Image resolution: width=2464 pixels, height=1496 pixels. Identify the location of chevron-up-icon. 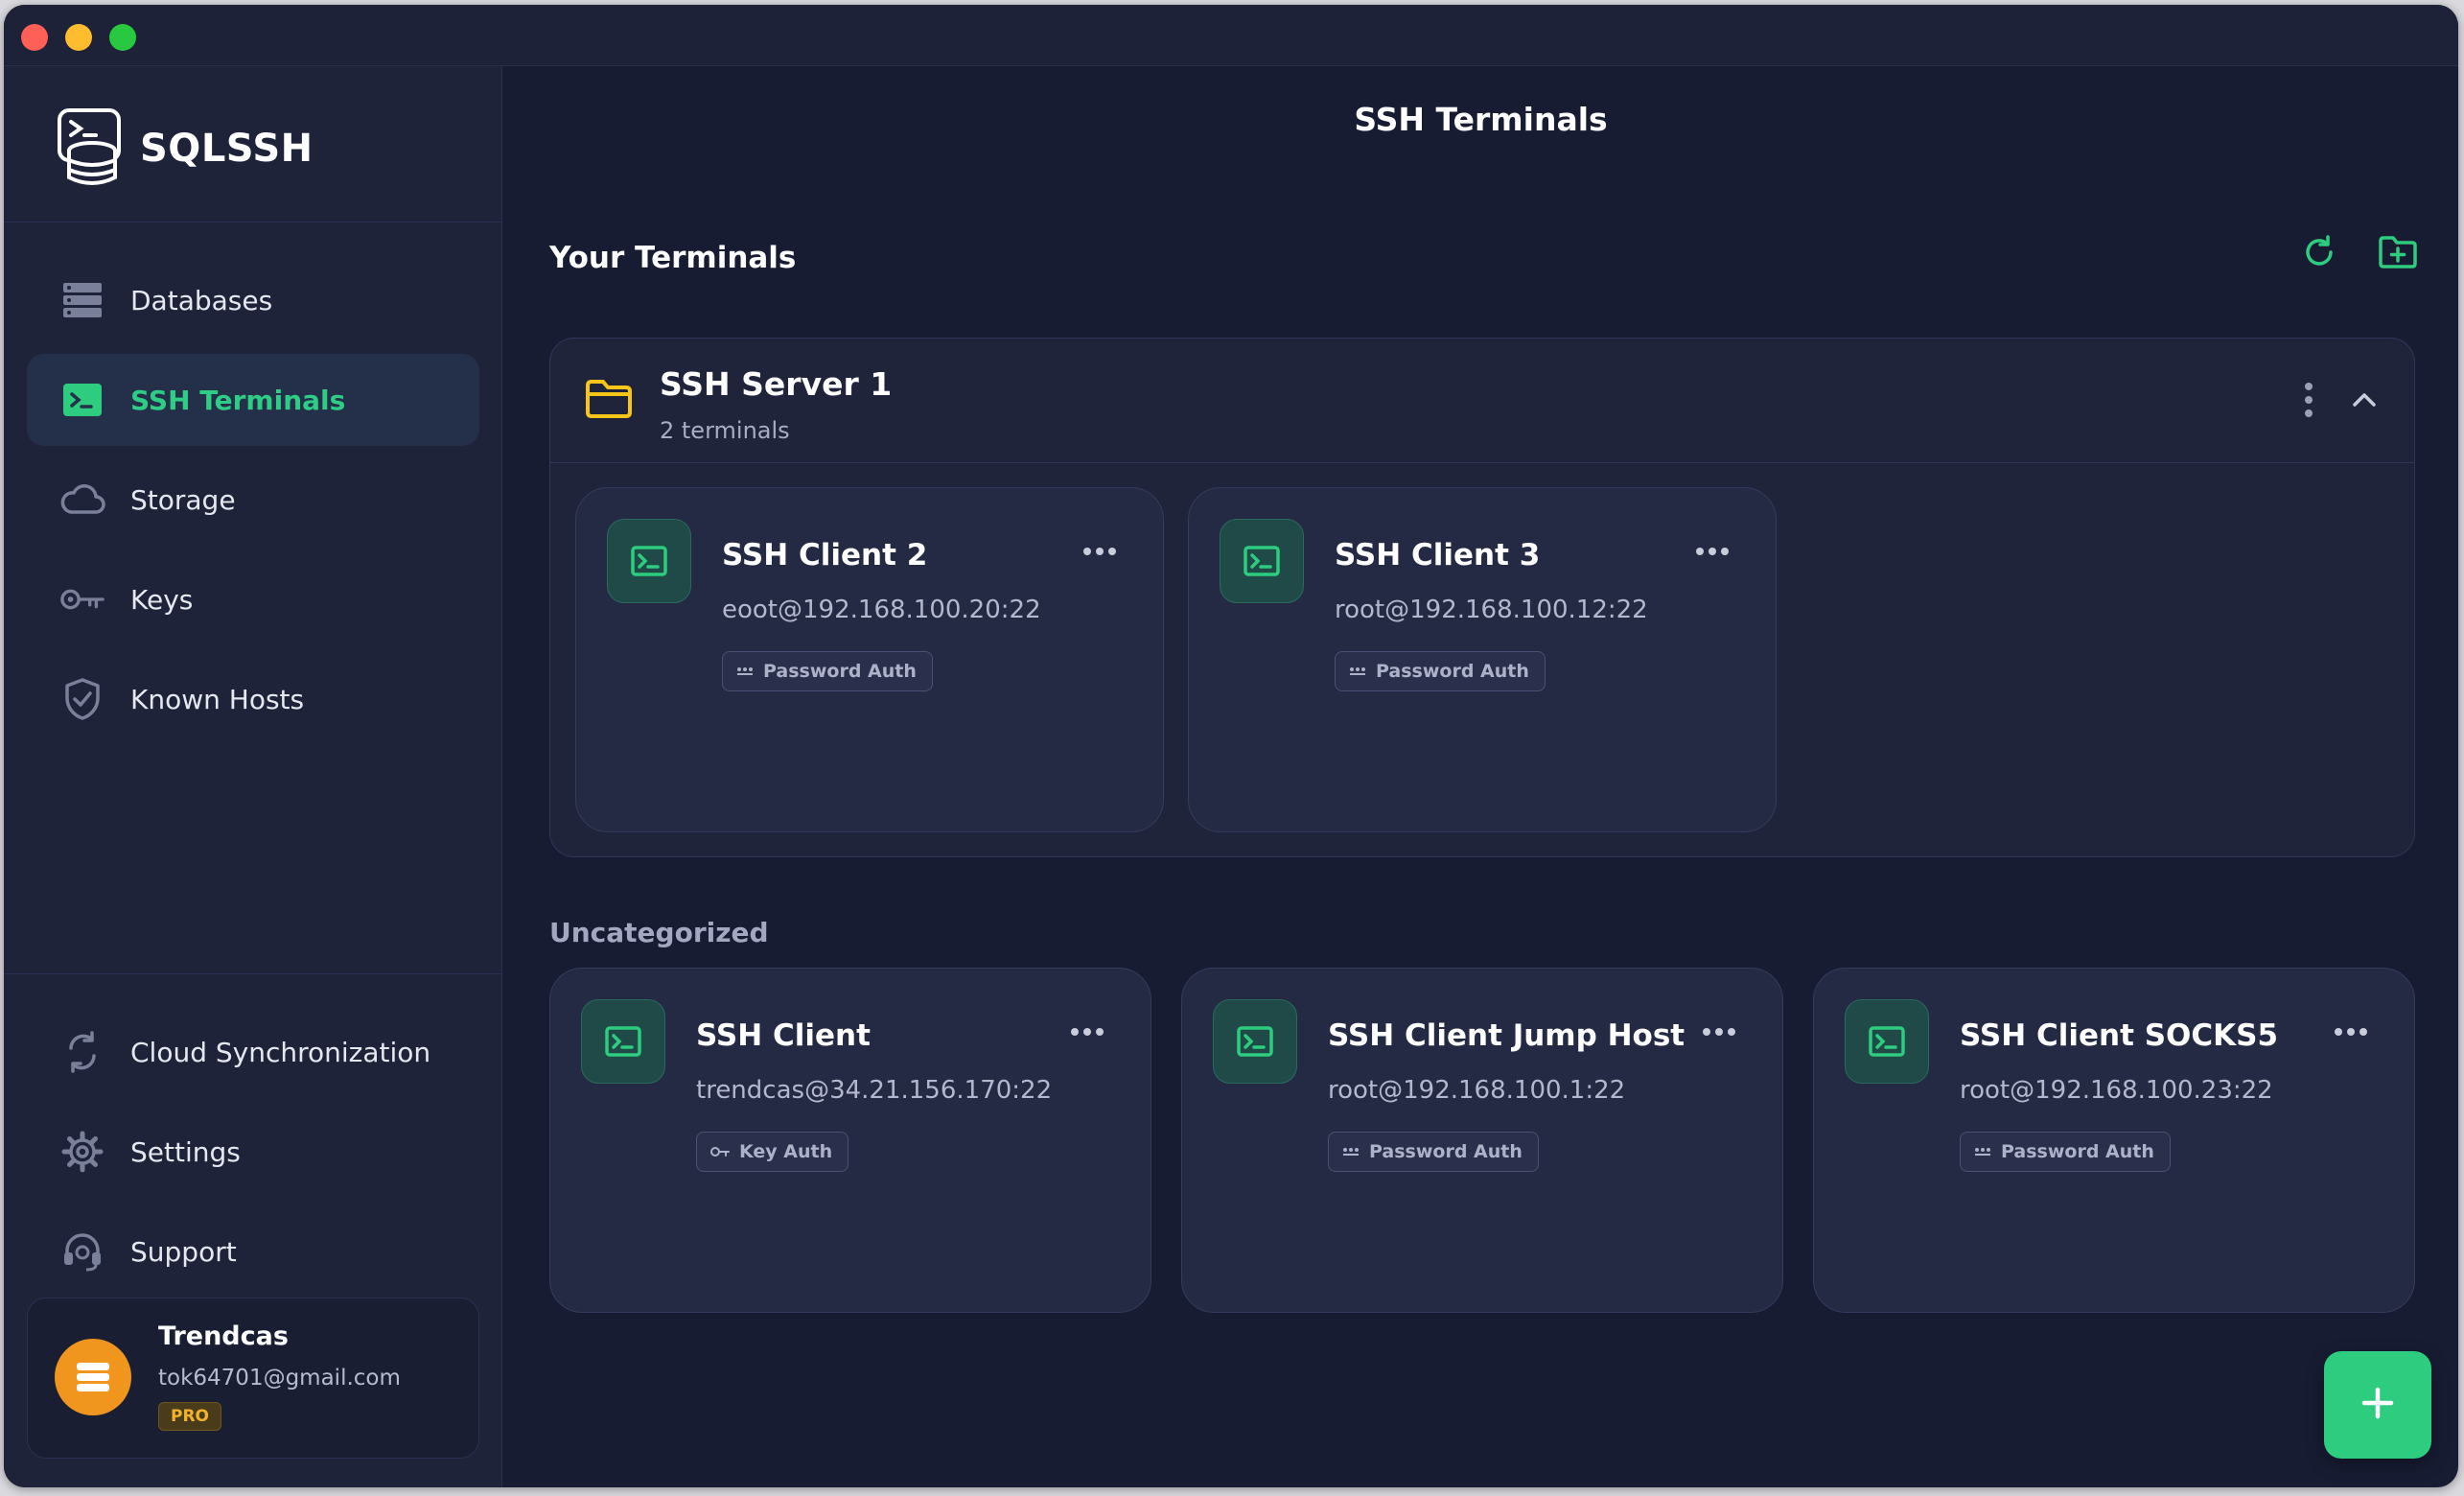
(2365, 402).